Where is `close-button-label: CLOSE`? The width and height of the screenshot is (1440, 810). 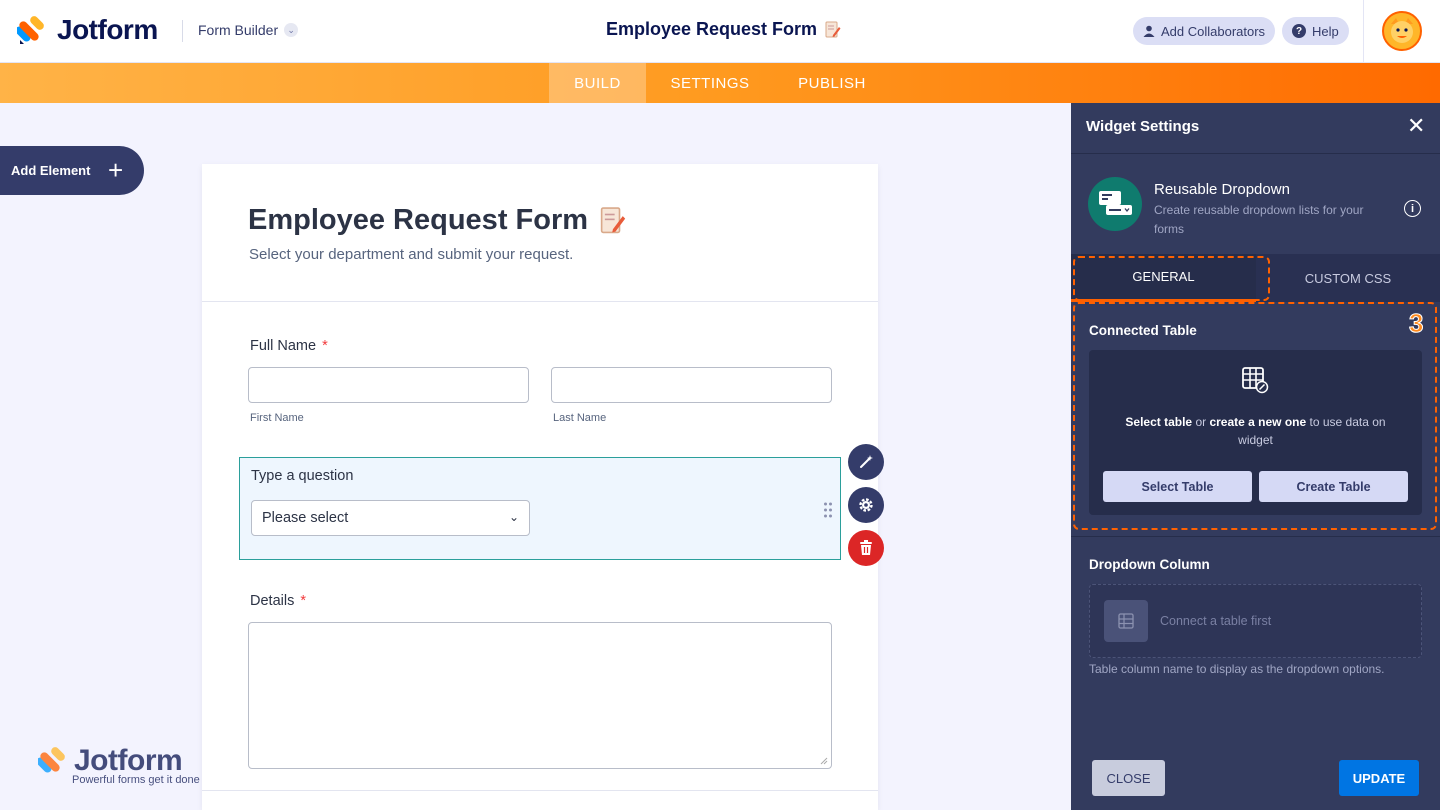
close-button-label: CLOSE is located at coordinates (1128, 778).